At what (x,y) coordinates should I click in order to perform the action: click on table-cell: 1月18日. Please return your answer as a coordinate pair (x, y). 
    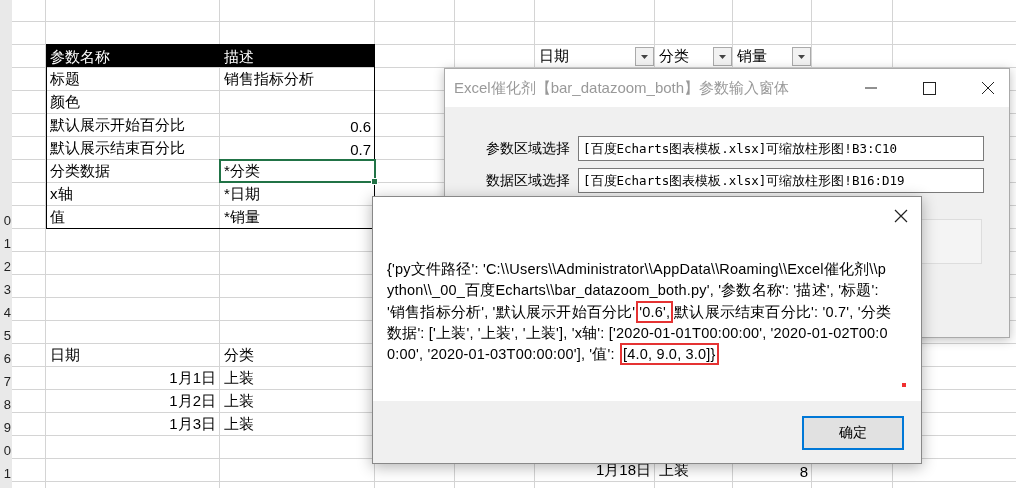
    Looking at the image, I should click on (623, 470).